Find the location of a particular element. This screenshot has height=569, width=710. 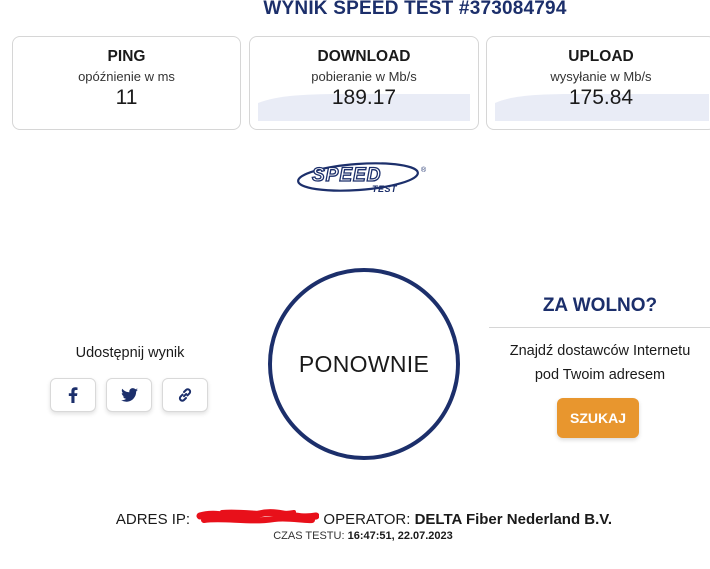

share-label: Udostępnij wynik is located at coordinates (130, 353).